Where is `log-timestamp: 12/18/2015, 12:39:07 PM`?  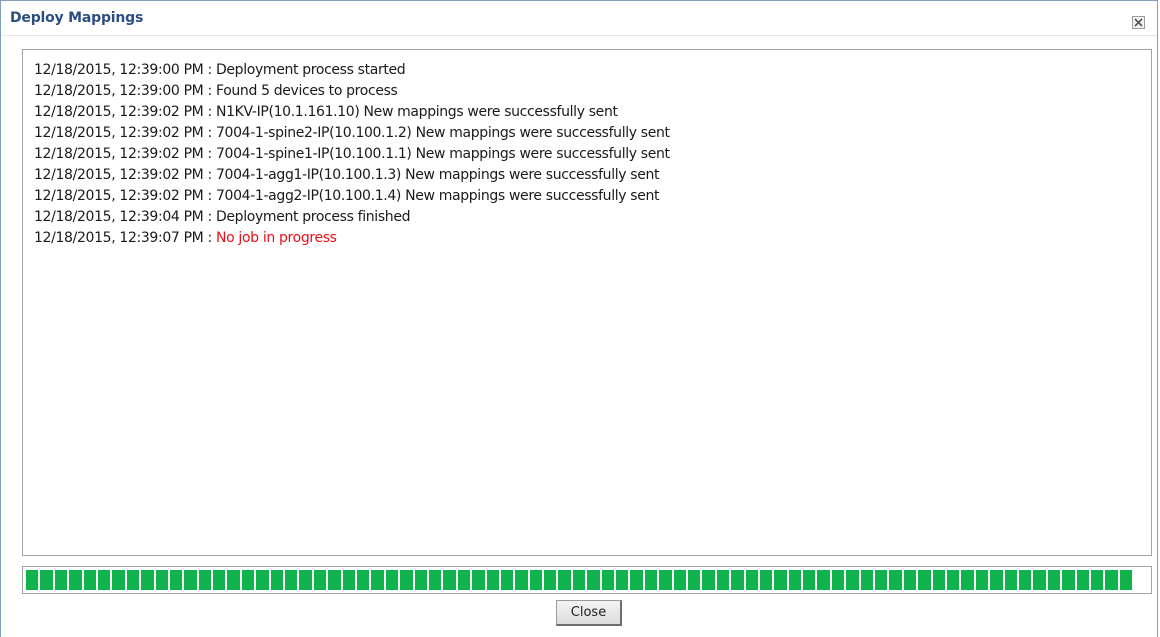
log-timestamp: 12/18/2015, 12:39:07 PM is located at coordinates (119, 238).